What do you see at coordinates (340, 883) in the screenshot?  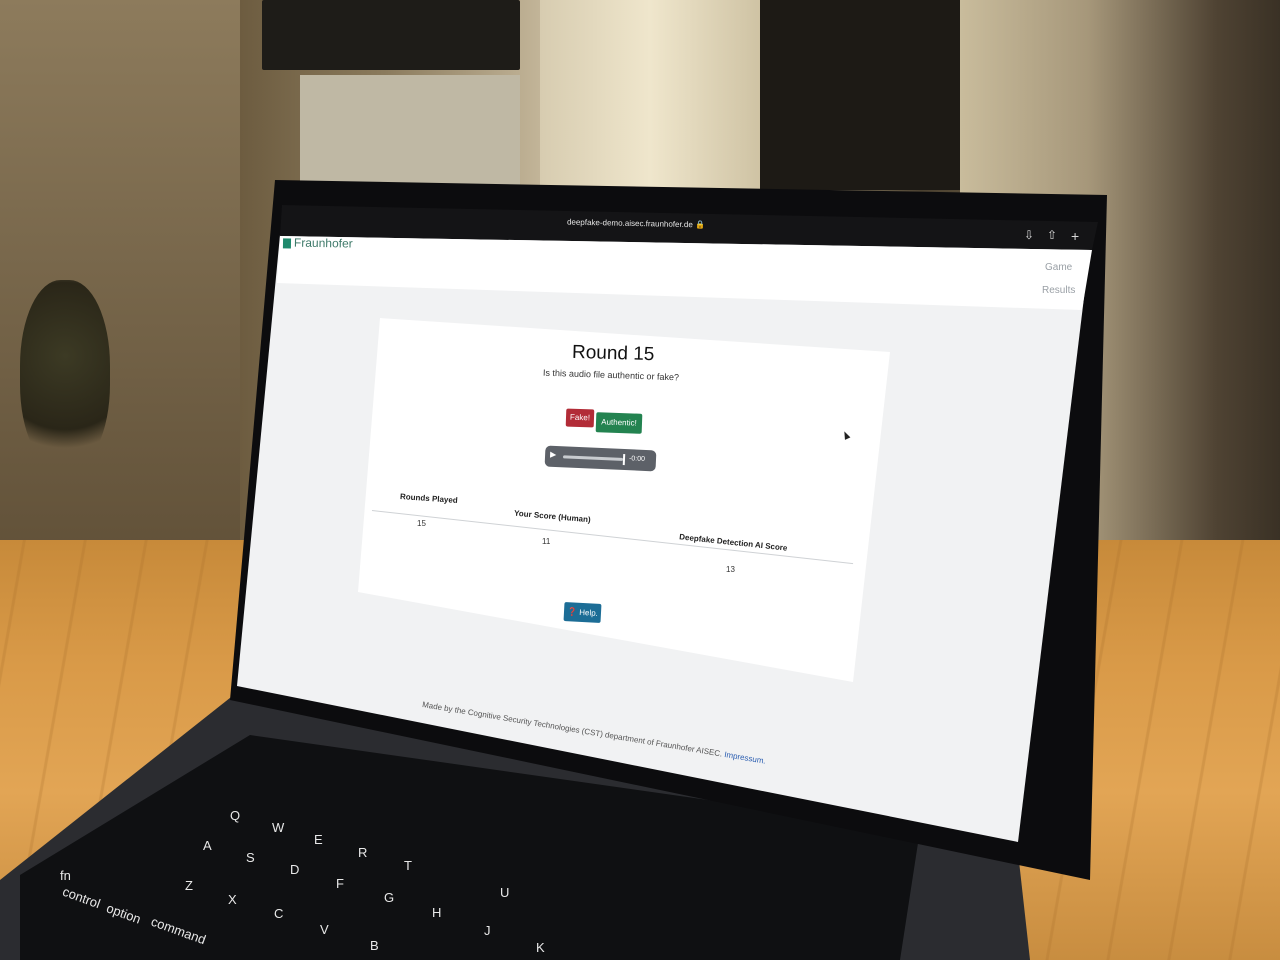 I see `key-f: F` at bounding box center [340, 883].